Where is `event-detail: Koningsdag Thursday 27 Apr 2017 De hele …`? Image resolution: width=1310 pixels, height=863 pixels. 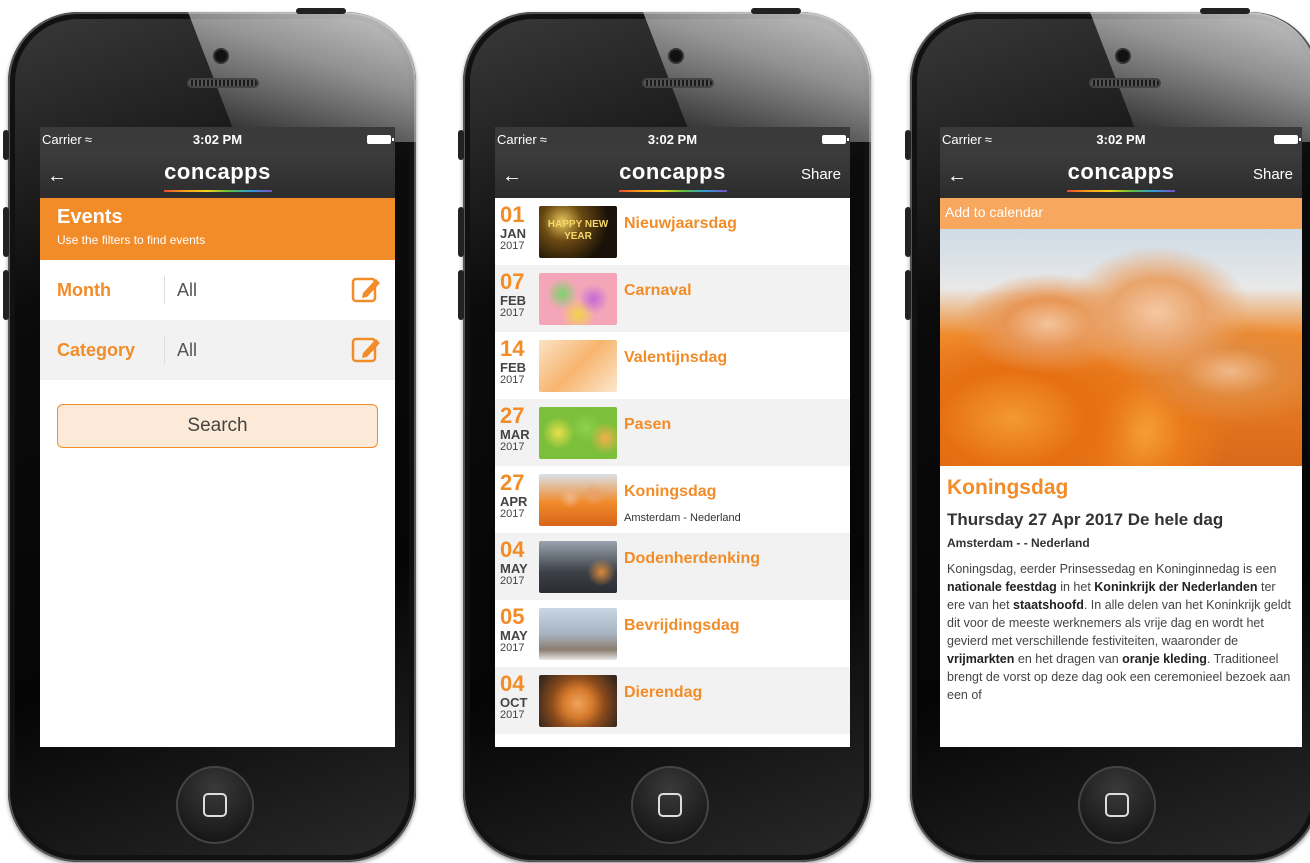 event-detail: Koningsdag Thursday 27 Apr 2017 De hele … is located at coordinates (1121, 590).